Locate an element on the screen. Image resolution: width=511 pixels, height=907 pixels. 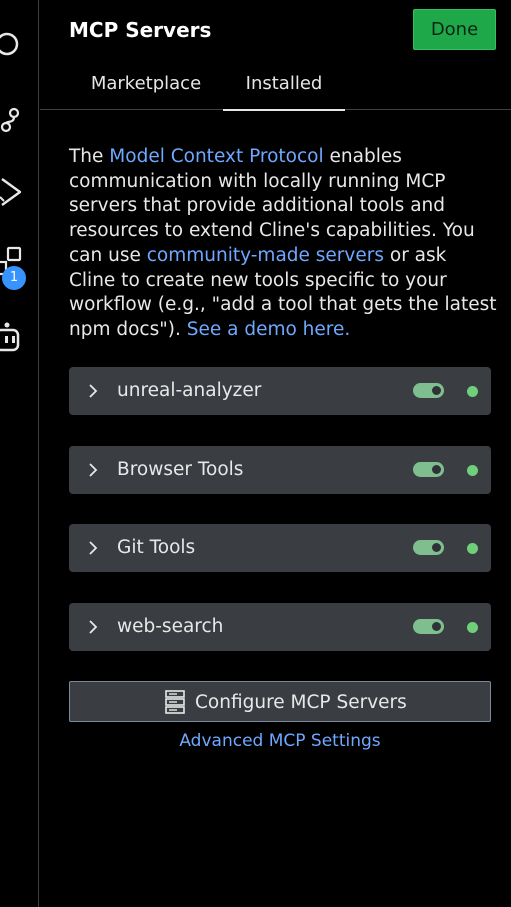
notification-badge: 1 is located at coordinates (14, 278).